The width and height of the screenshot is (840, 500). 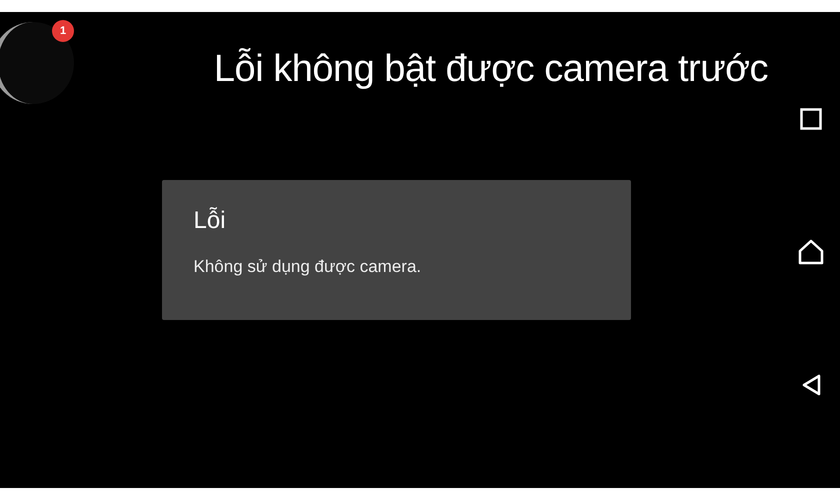 I want to click on home-icon, so click(x=811, y=252).